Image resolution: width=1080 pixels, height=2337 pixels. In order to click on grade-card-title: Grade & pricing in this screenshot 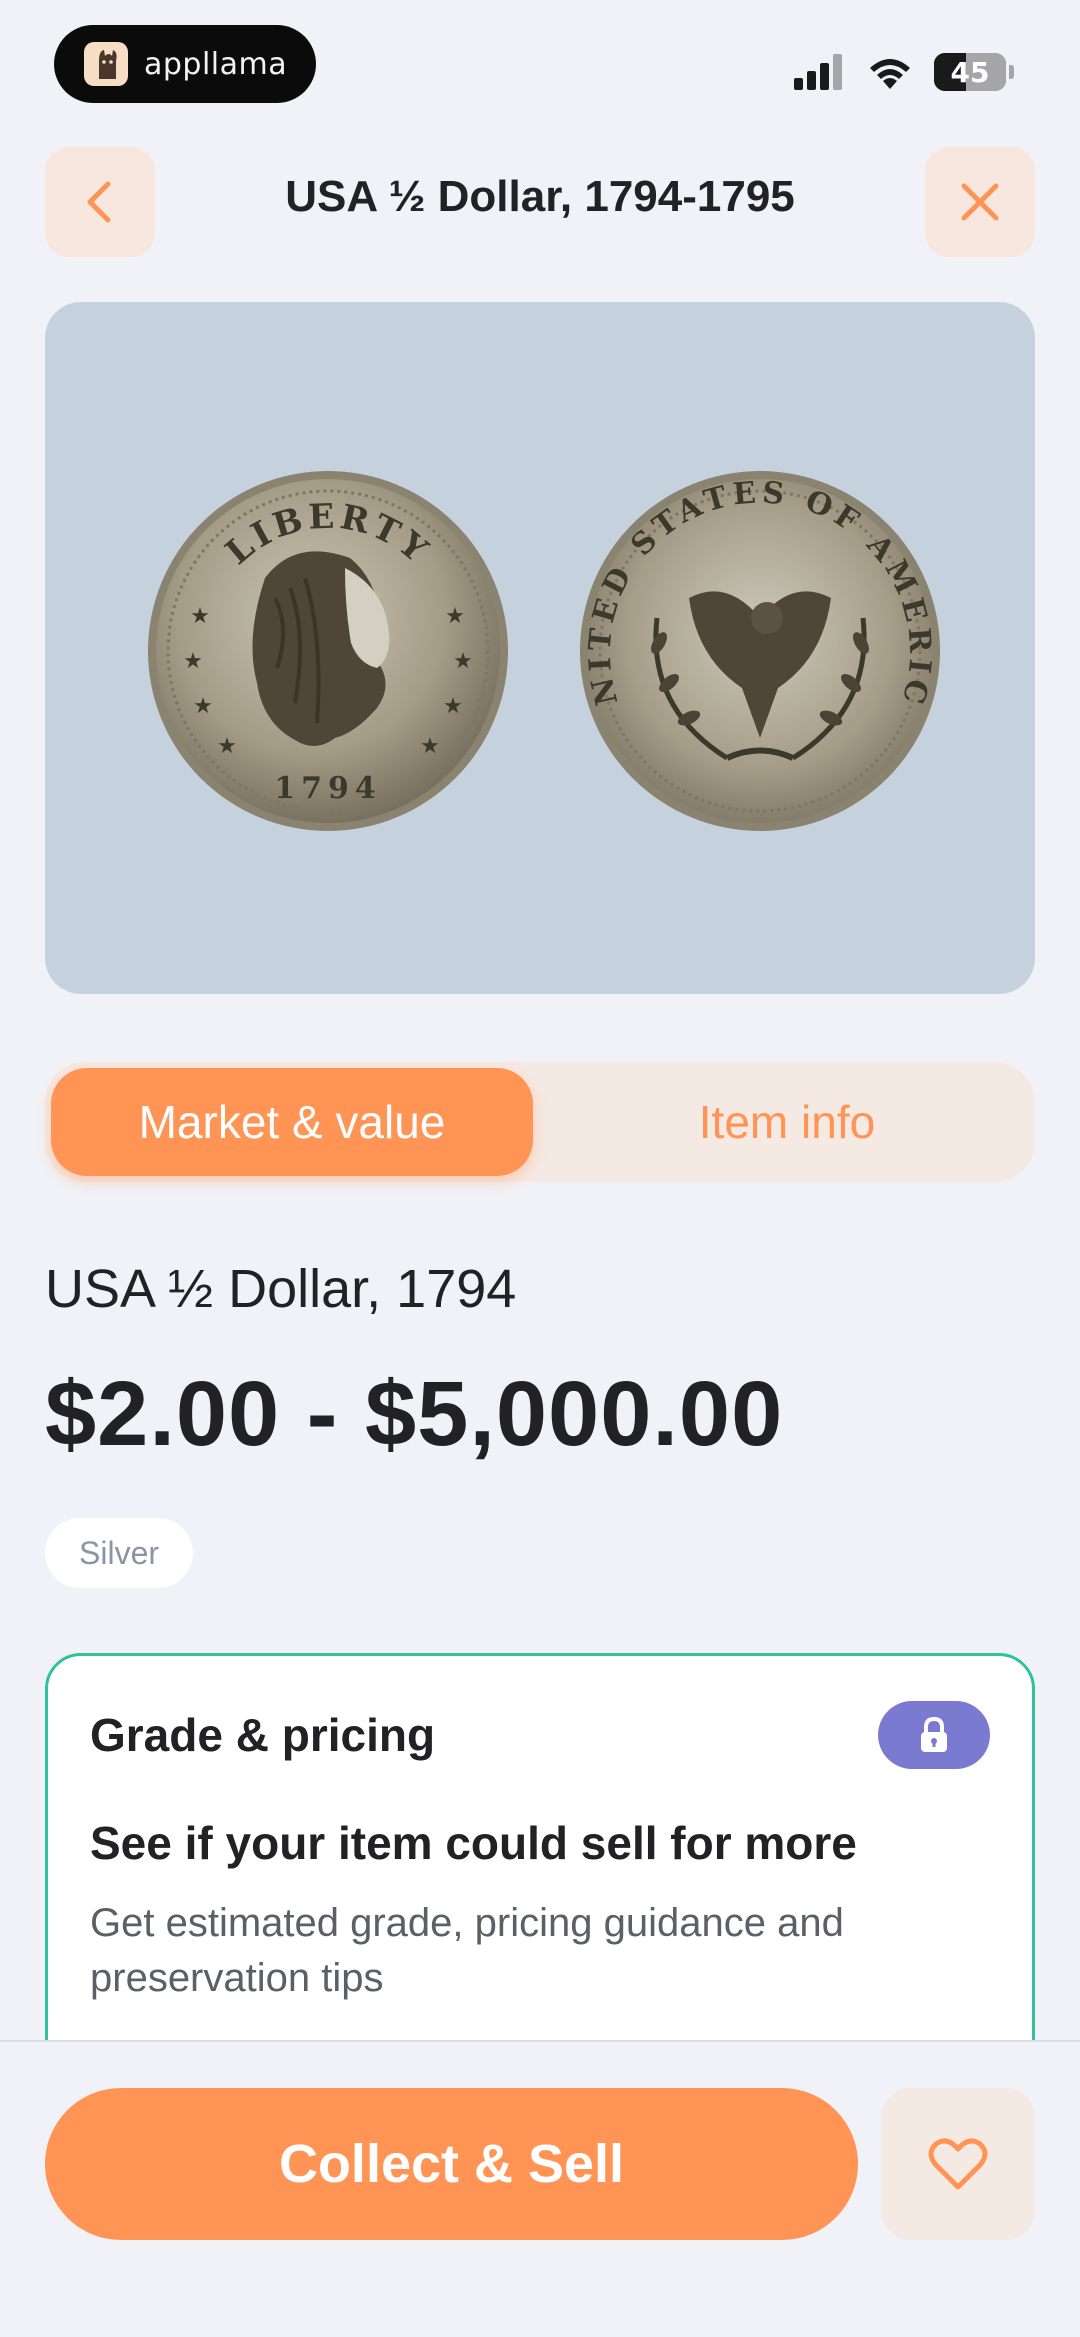, I will do `click(263, 1735)`.